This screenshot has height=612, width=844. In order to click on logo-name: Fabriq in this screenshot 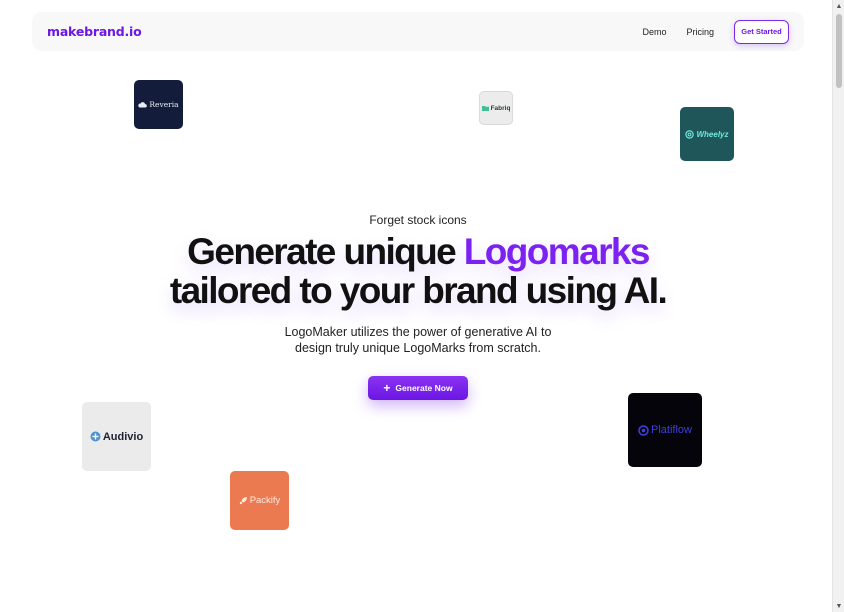, I will do `click(500, 108)`.